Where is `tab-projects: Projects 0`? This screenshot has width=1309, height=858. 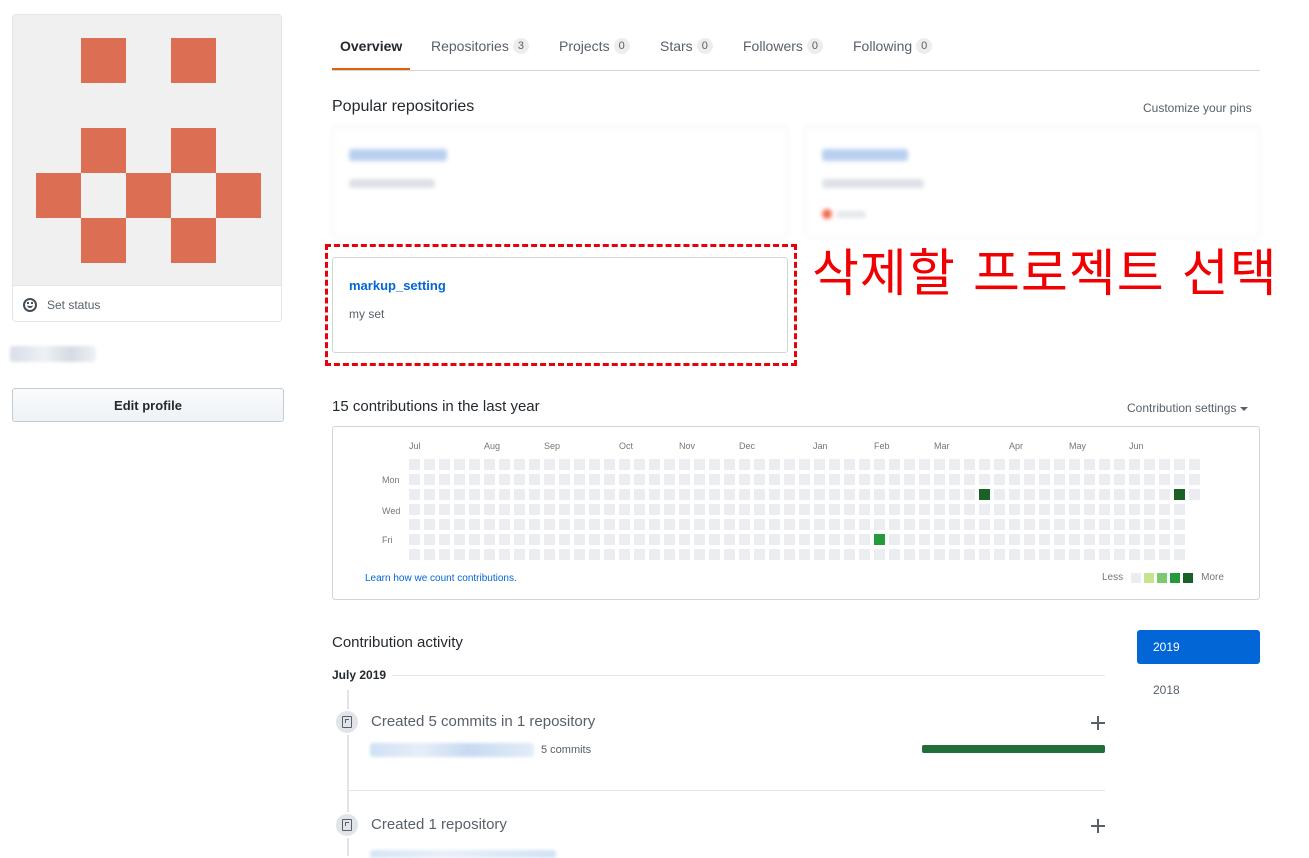 tab-projects: Projects 0 is located at coordinates (594, 45).